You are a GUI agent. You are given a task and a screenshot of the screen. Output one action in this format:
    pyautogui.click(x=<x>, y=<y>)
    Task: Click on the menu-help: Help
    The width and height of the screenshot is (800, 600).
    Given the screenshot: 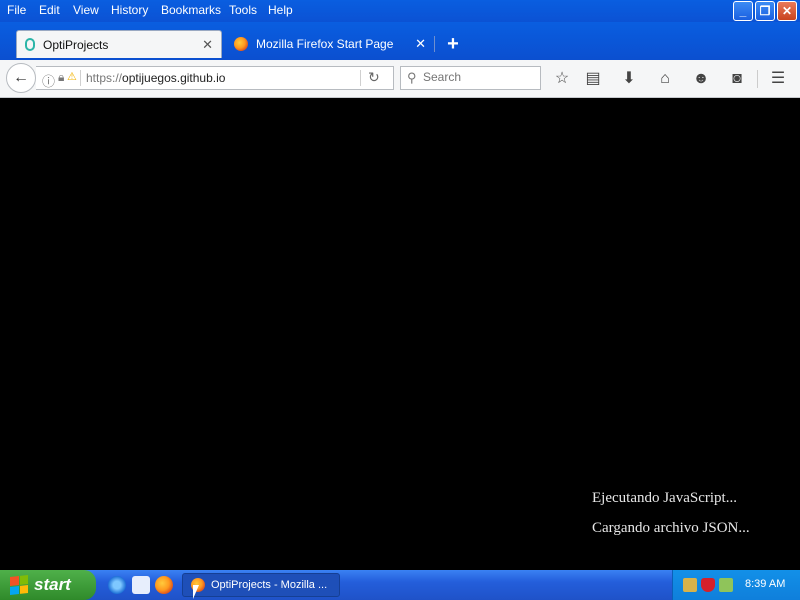 What is the action you would take?
    pyautogui.click(x=280, y=10)
    